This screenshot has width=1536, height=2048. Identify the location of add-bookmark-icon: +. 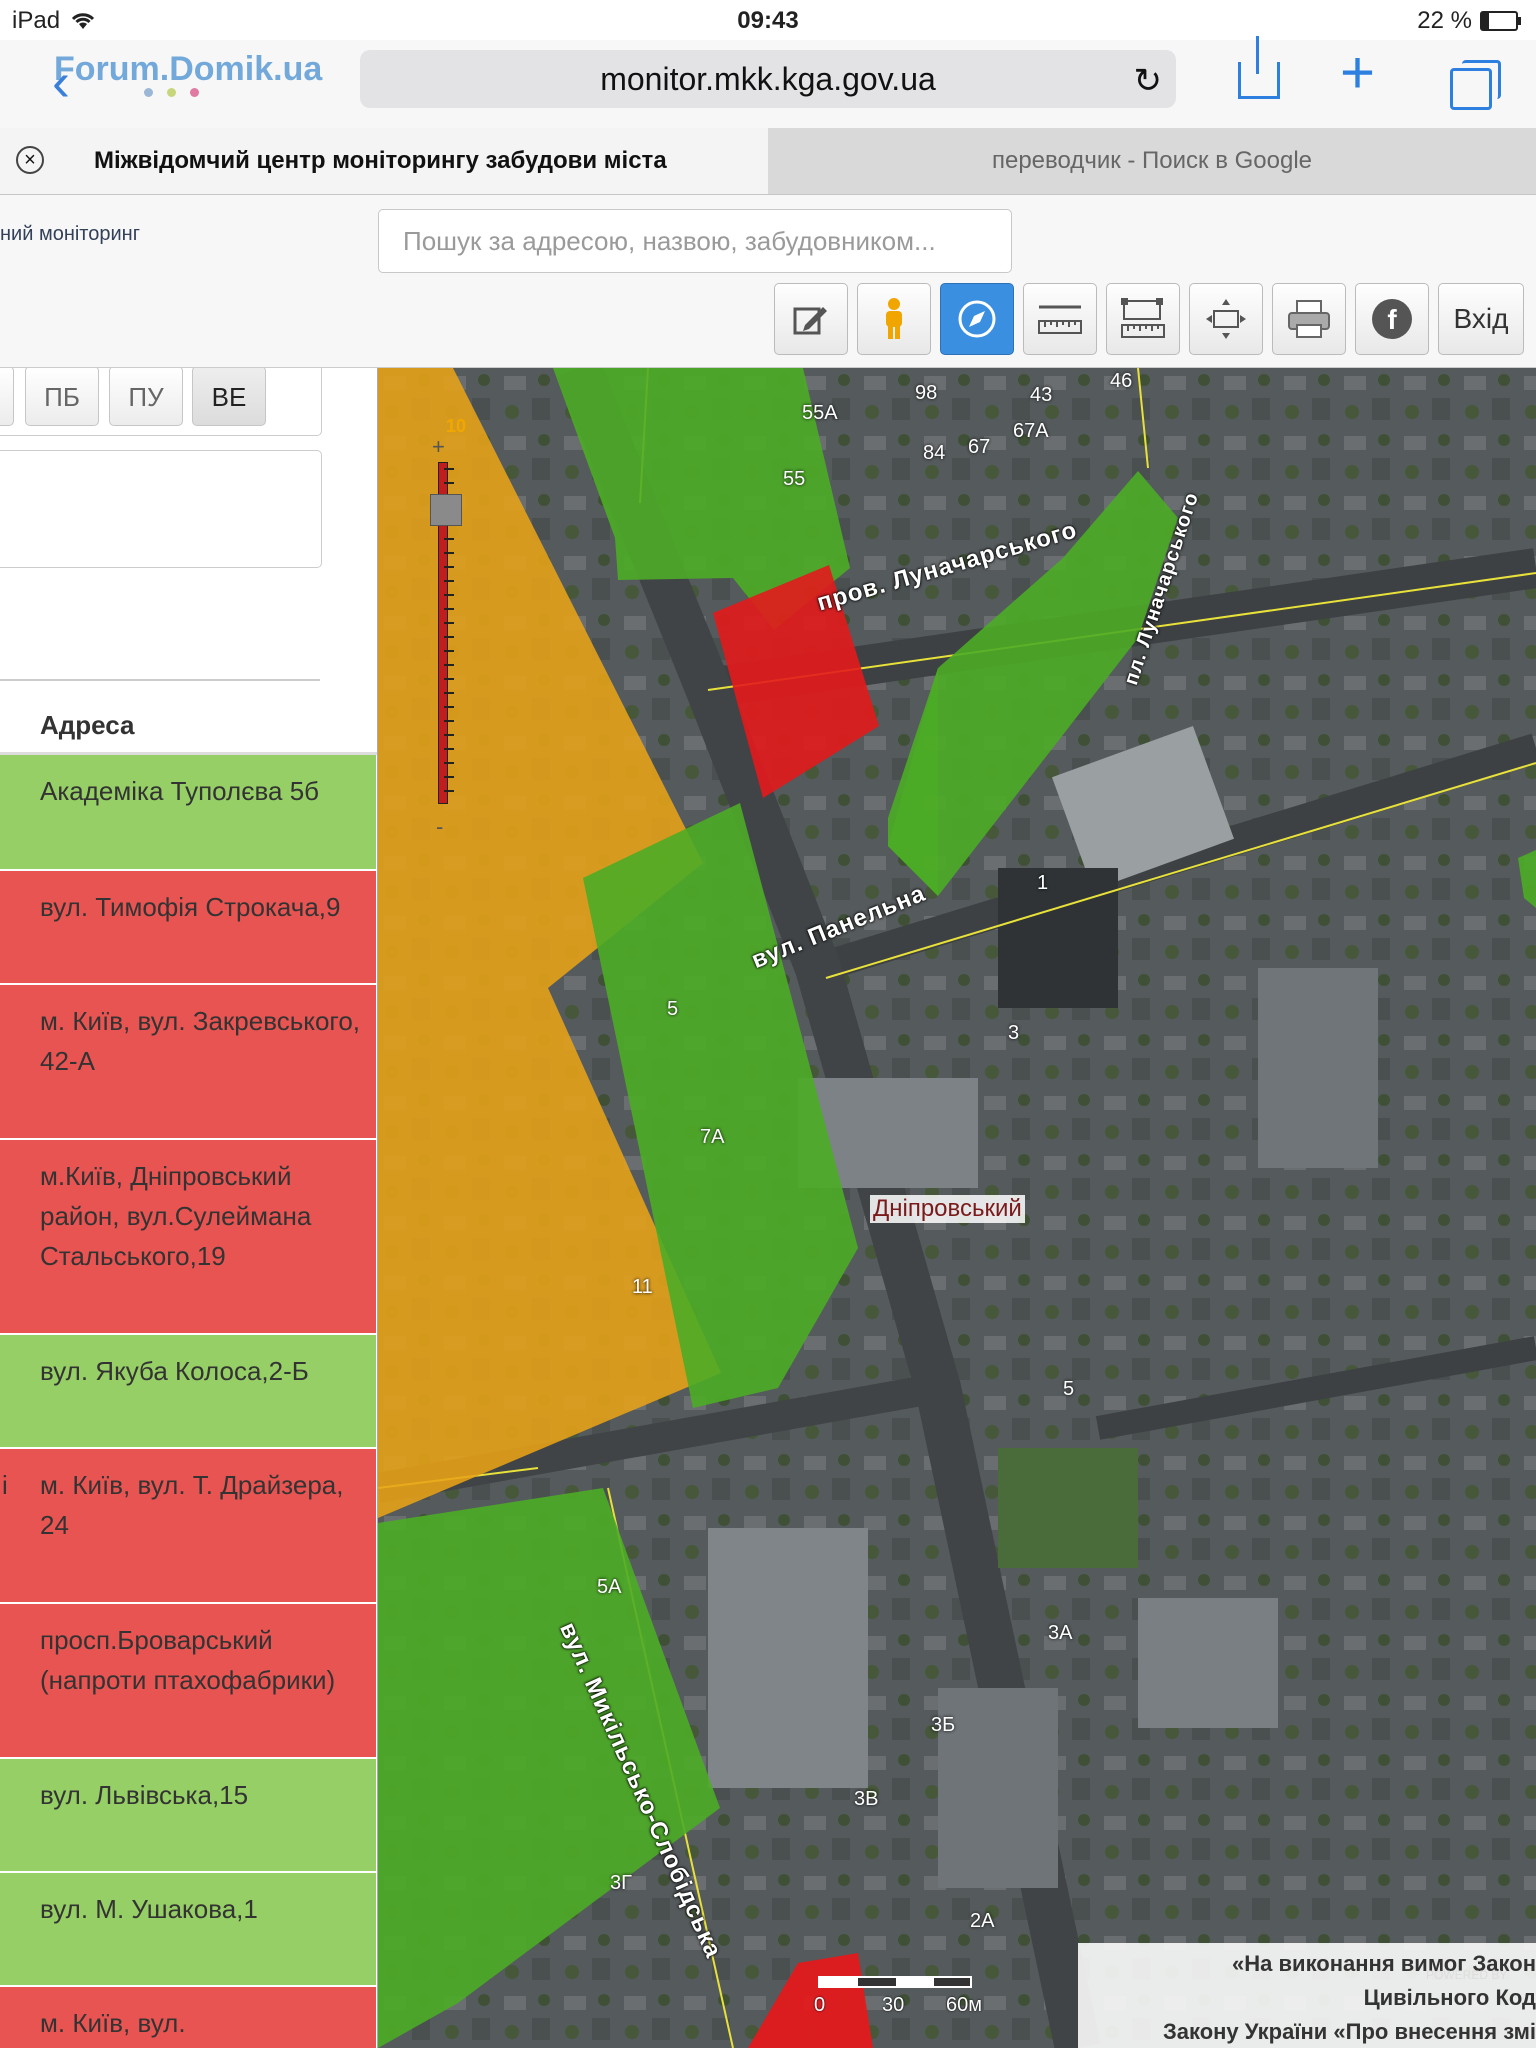
(1357, 73).